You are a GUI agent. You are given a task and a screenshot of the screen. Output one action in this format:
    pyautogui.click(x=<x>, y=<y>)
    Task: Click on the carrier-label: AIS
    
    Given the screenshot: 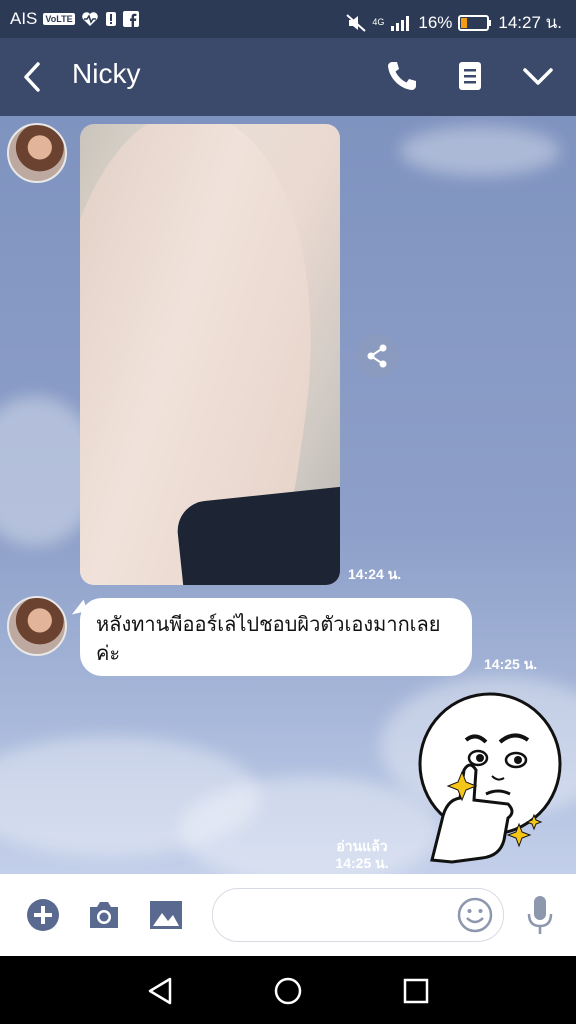 What is the action you would take?
    pyautogui.click(x=24, y=18)
    